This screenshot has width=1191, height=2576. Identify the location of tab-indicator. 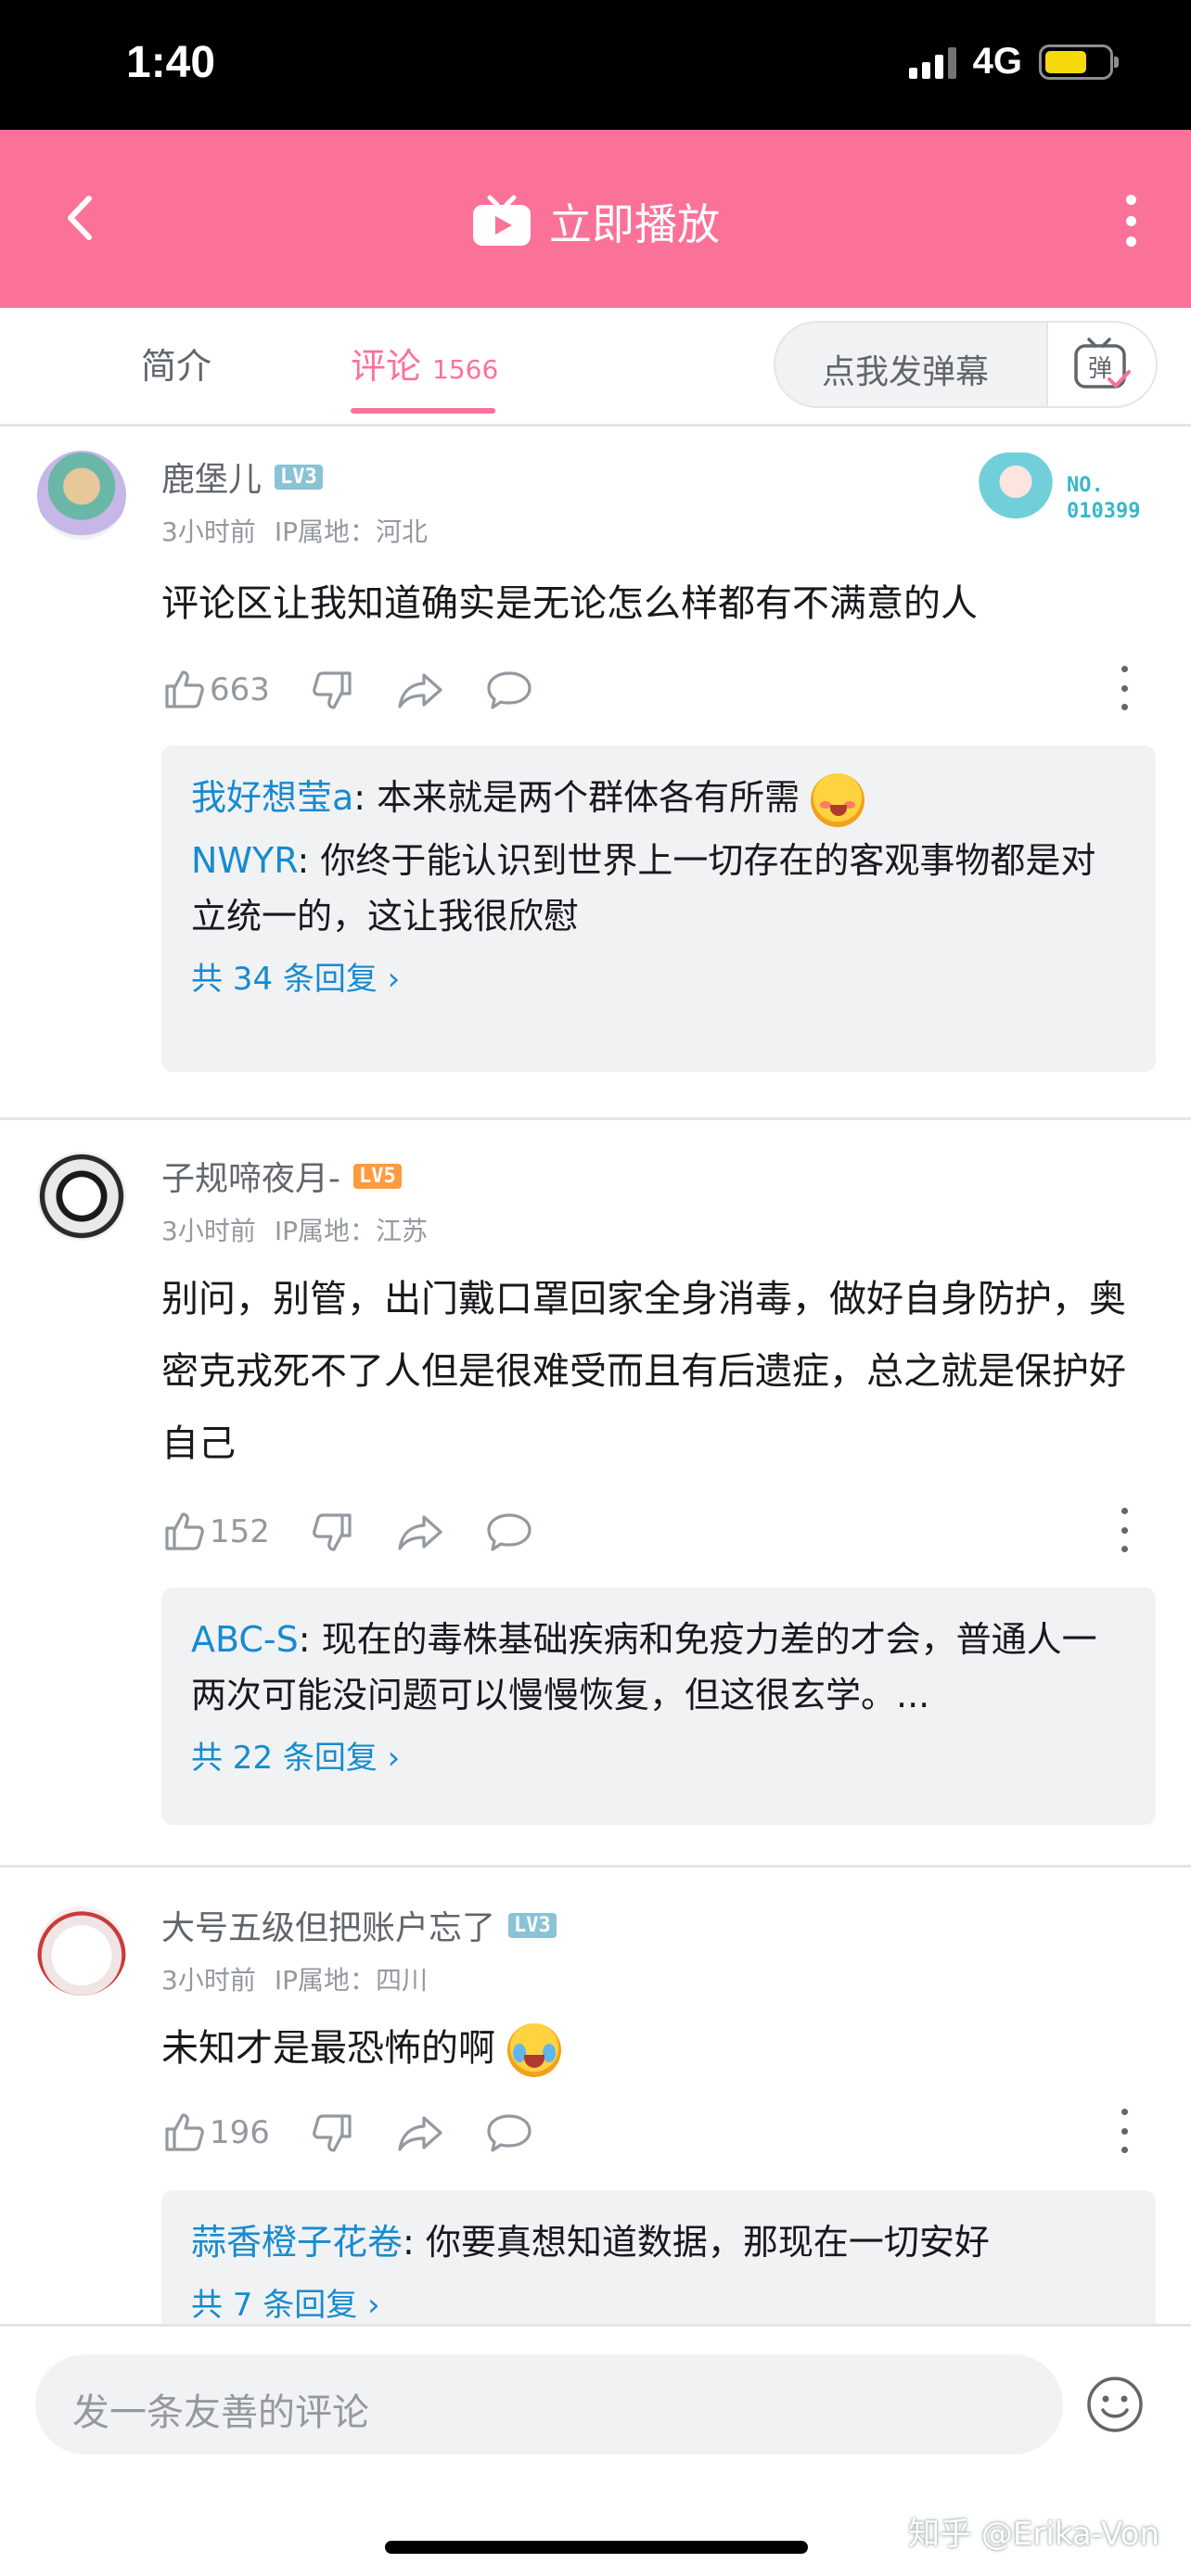
(423, 411).